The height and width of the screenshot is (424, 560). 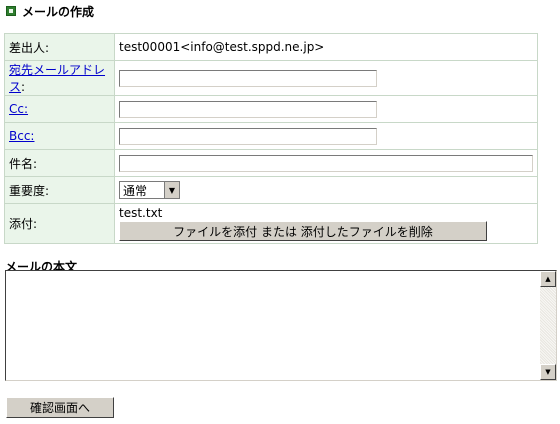 I want to click on to-input-cell, so click(x=326, y=78).